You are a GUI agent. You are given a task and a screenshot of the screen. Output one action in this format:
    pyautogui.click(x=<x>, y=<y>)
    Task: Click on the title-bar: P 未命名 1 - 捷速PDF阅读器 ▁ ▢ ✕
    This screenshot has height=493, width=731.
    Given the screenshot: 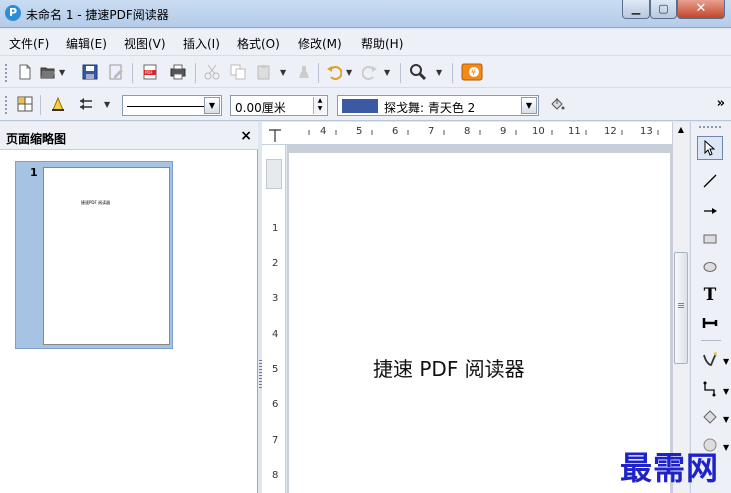 What is the action you would take?
    pyautogui.click(x=365, y=14)
    